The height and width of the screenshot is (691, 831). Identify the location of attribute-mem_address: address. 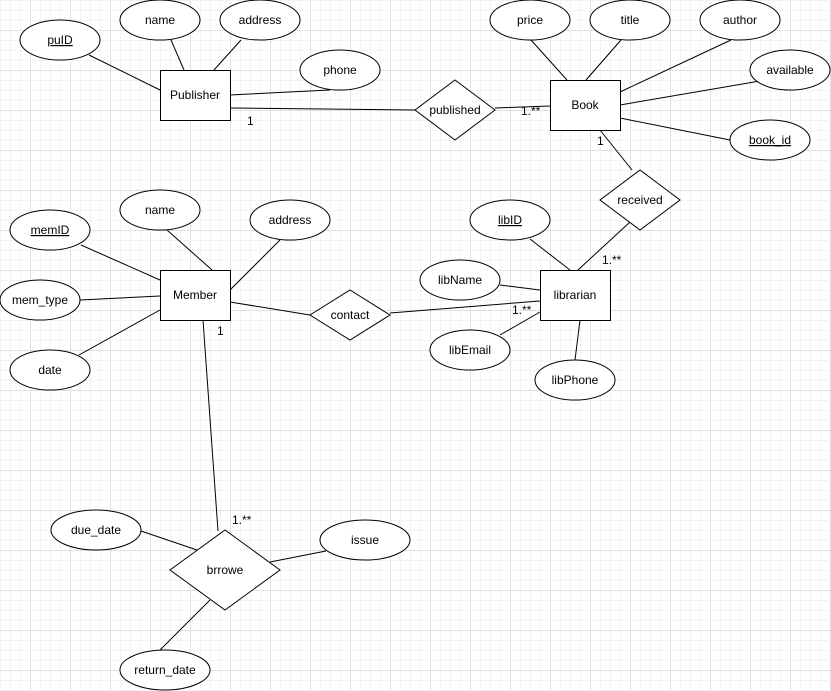
(290, 220).